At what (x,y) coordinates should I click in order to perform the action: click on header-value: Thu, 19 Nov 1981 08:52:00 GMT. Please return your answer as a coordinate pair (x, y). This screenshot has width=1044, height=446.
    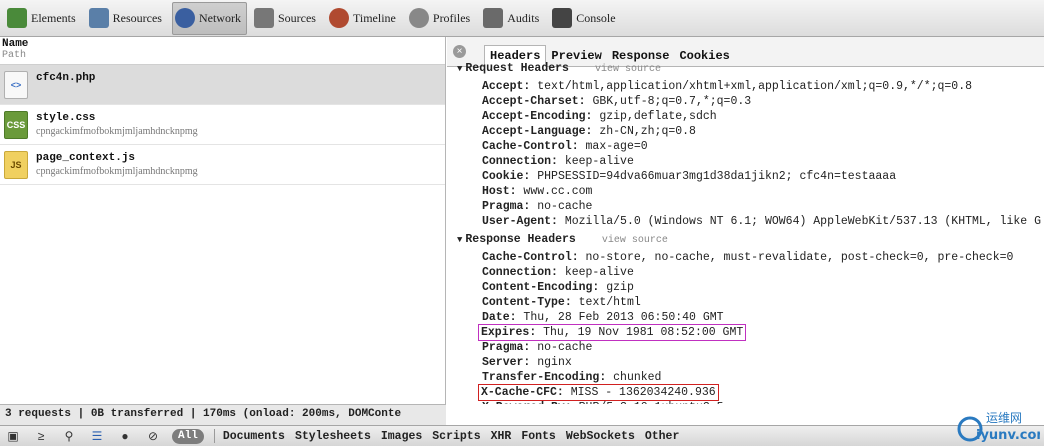
    Looking at the image, I should click on (643, 332).